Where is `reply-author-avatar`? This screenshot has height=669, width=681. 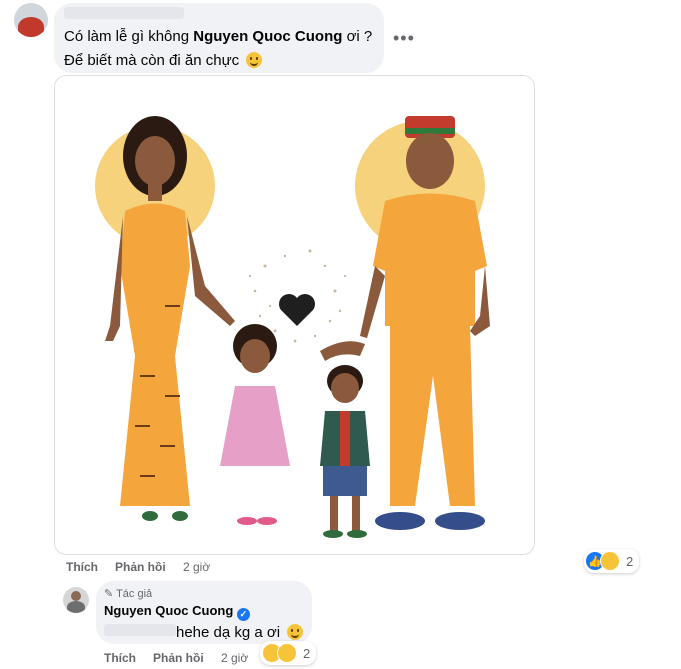 reply-author-avatar is located at coordinates (76, 600).